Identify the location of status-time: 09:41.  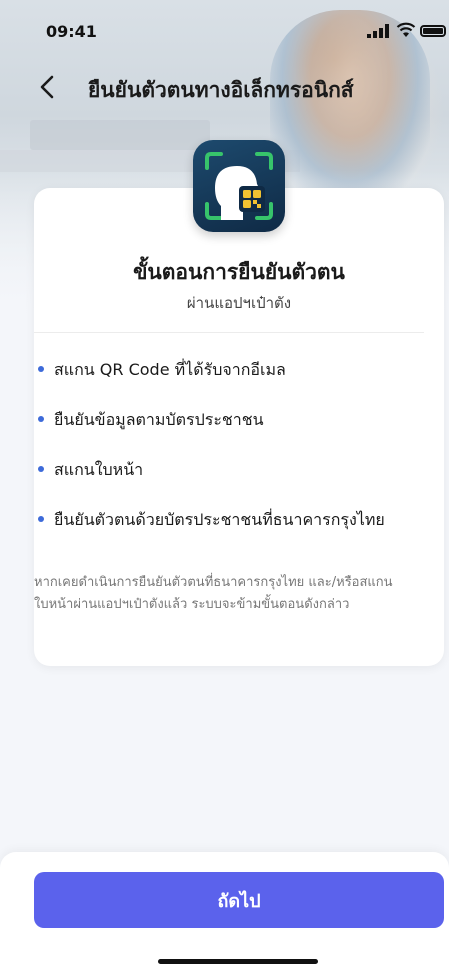
(71, 31).